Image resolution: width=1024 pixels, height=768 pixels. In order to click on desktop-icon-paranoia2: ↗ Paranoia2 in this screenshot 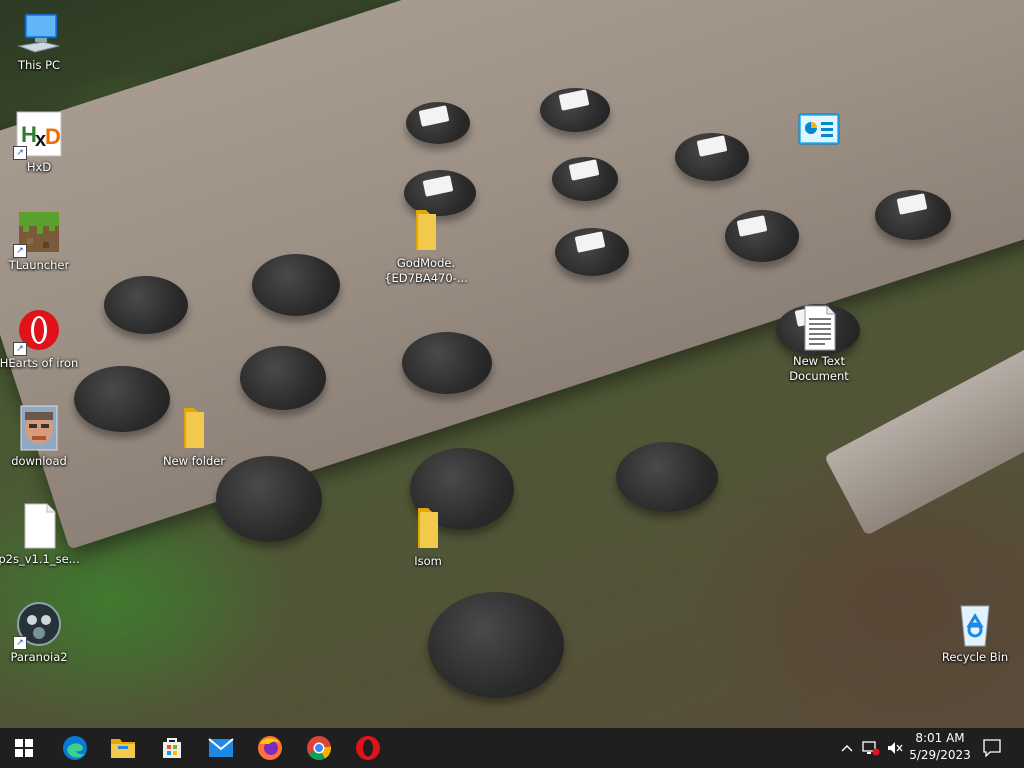, I will do `click(40, 632)`.